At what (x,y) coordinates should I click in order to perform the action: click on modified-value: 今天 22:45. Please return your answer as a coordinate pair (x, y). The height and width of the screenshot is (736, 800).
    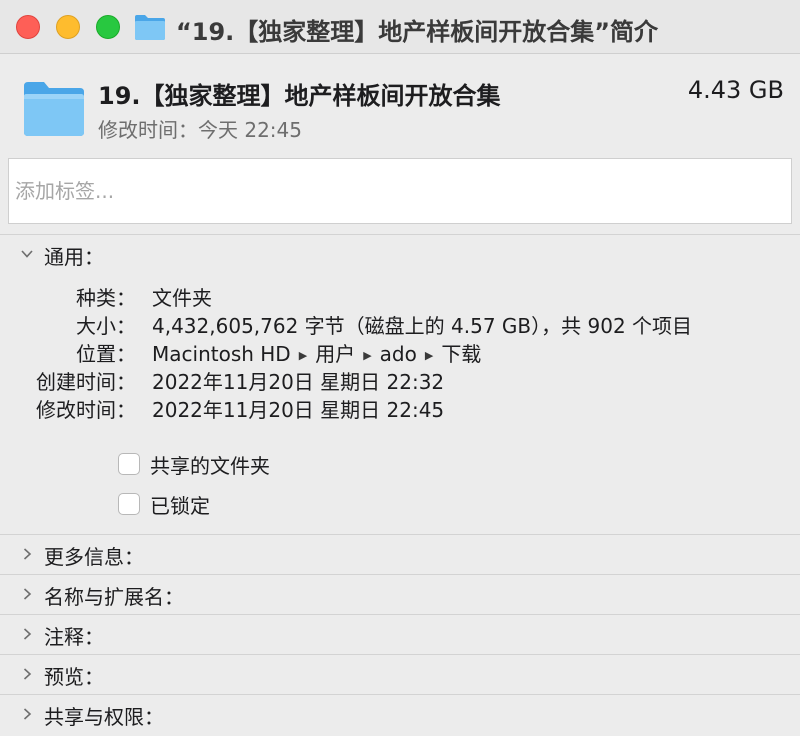
    Looking at the image, I should click on (250, 130).